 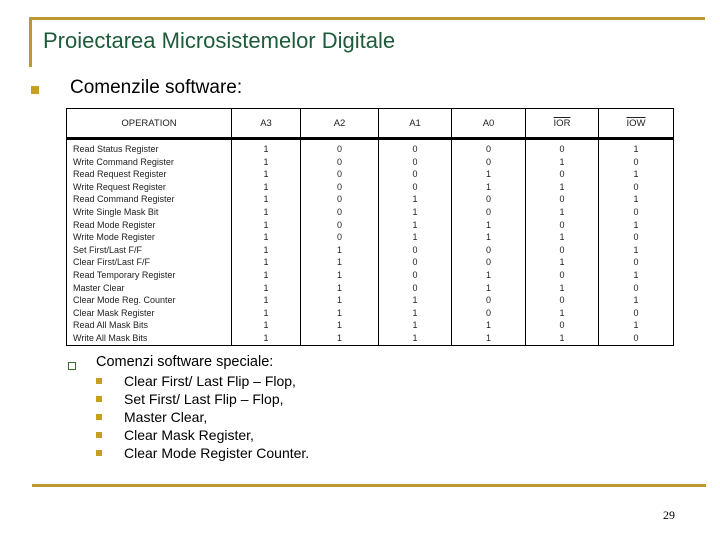 I want to click on table-row: Write Mode Register 1 0 1 1 1 0, so click(x=370, y=237).